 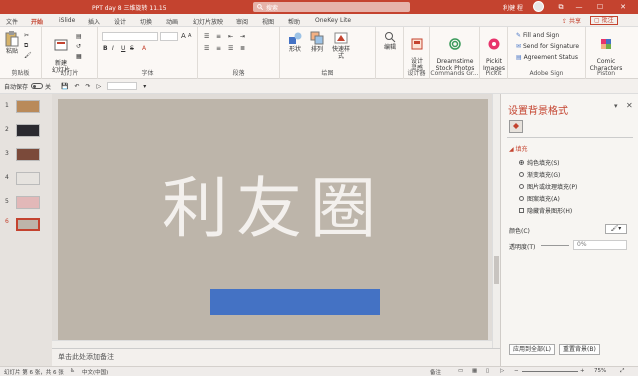 I want to click on slideshow-view-icon: ▷, so click(x=502, y=371).